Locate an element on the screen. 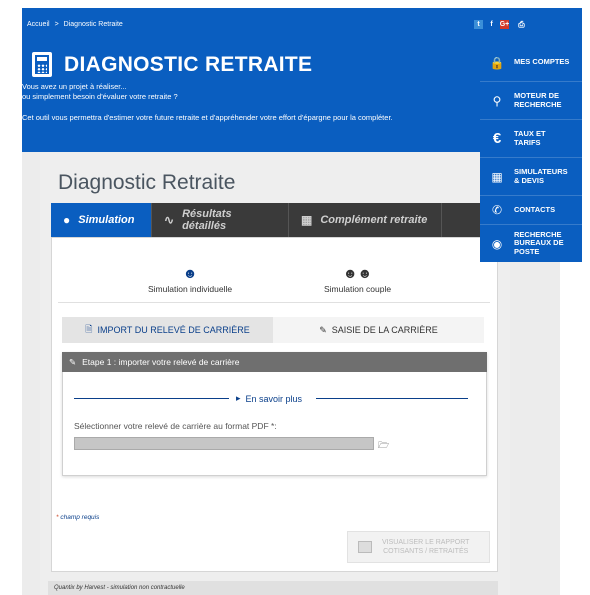 This screenshot has height=595, width=590. tab-simulation-label: Simulation is located at coordinates (106, 220).